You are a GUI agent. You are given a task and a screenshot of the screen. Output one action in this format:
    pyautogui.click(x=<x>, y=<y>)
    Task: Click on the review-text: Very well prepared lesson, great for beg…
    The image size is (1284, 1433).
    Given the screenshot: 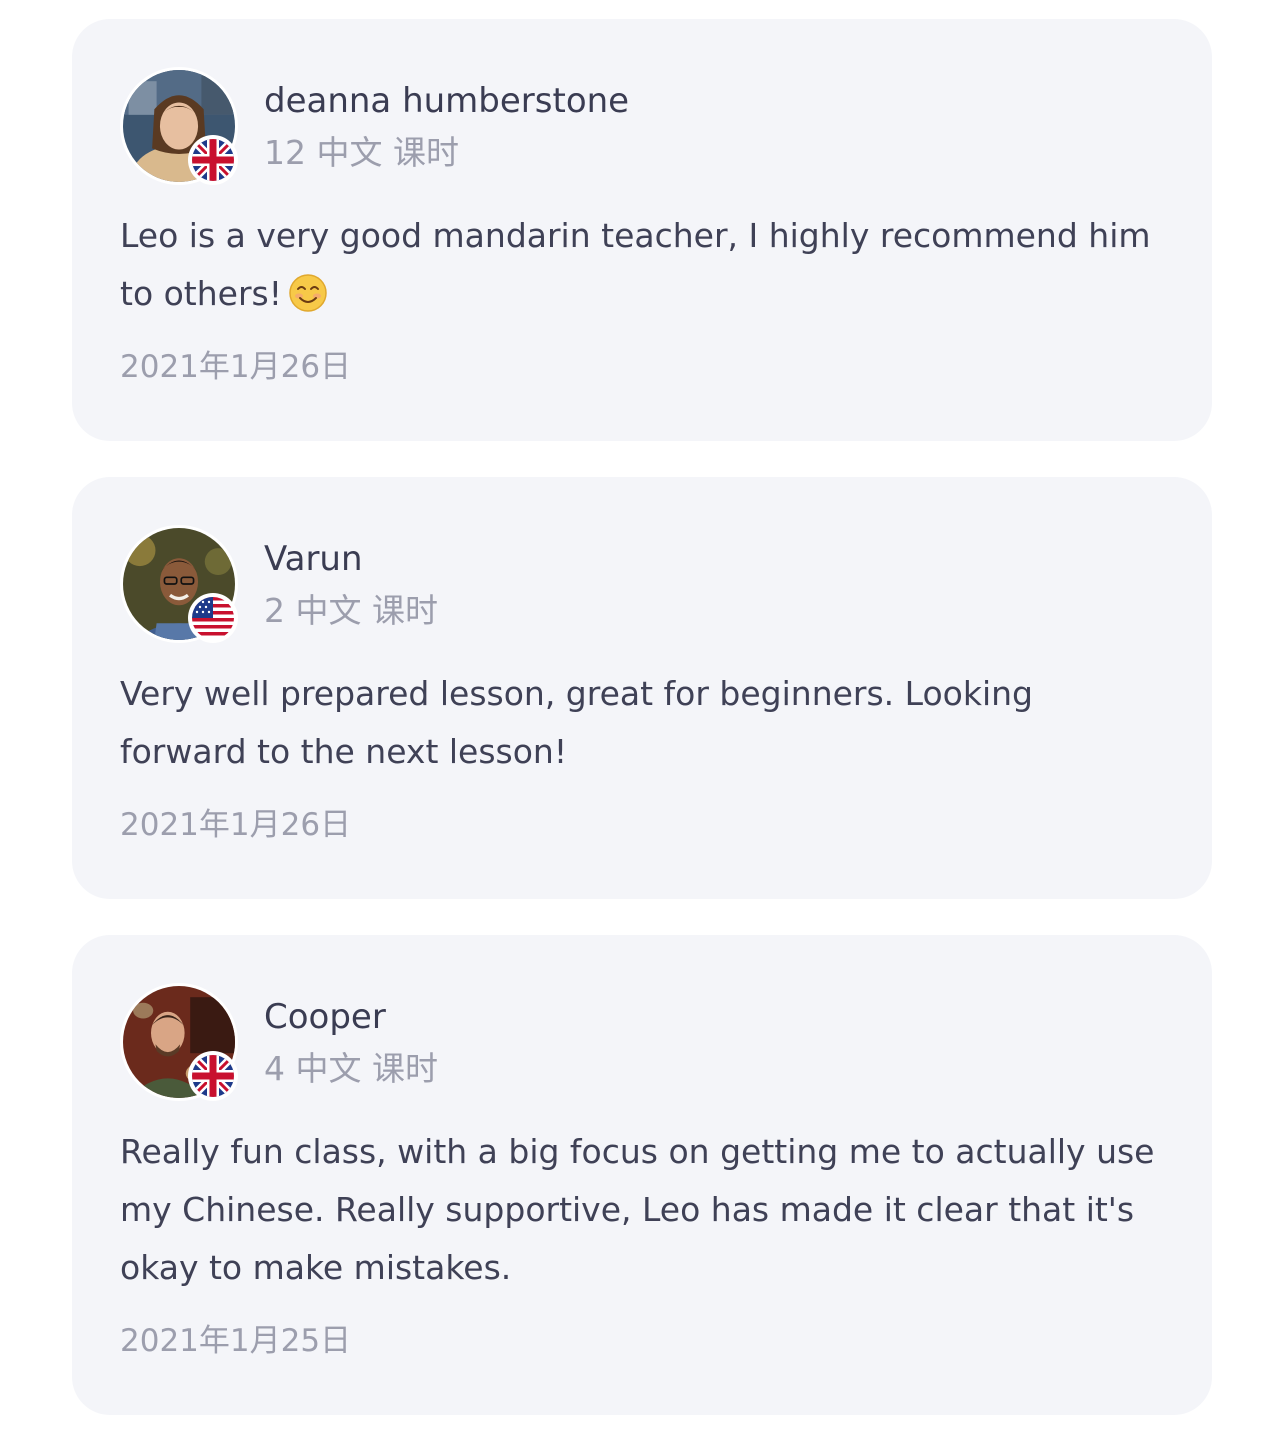 What is the action you would take?
    pyautogui.click(x=576, y=722)
    